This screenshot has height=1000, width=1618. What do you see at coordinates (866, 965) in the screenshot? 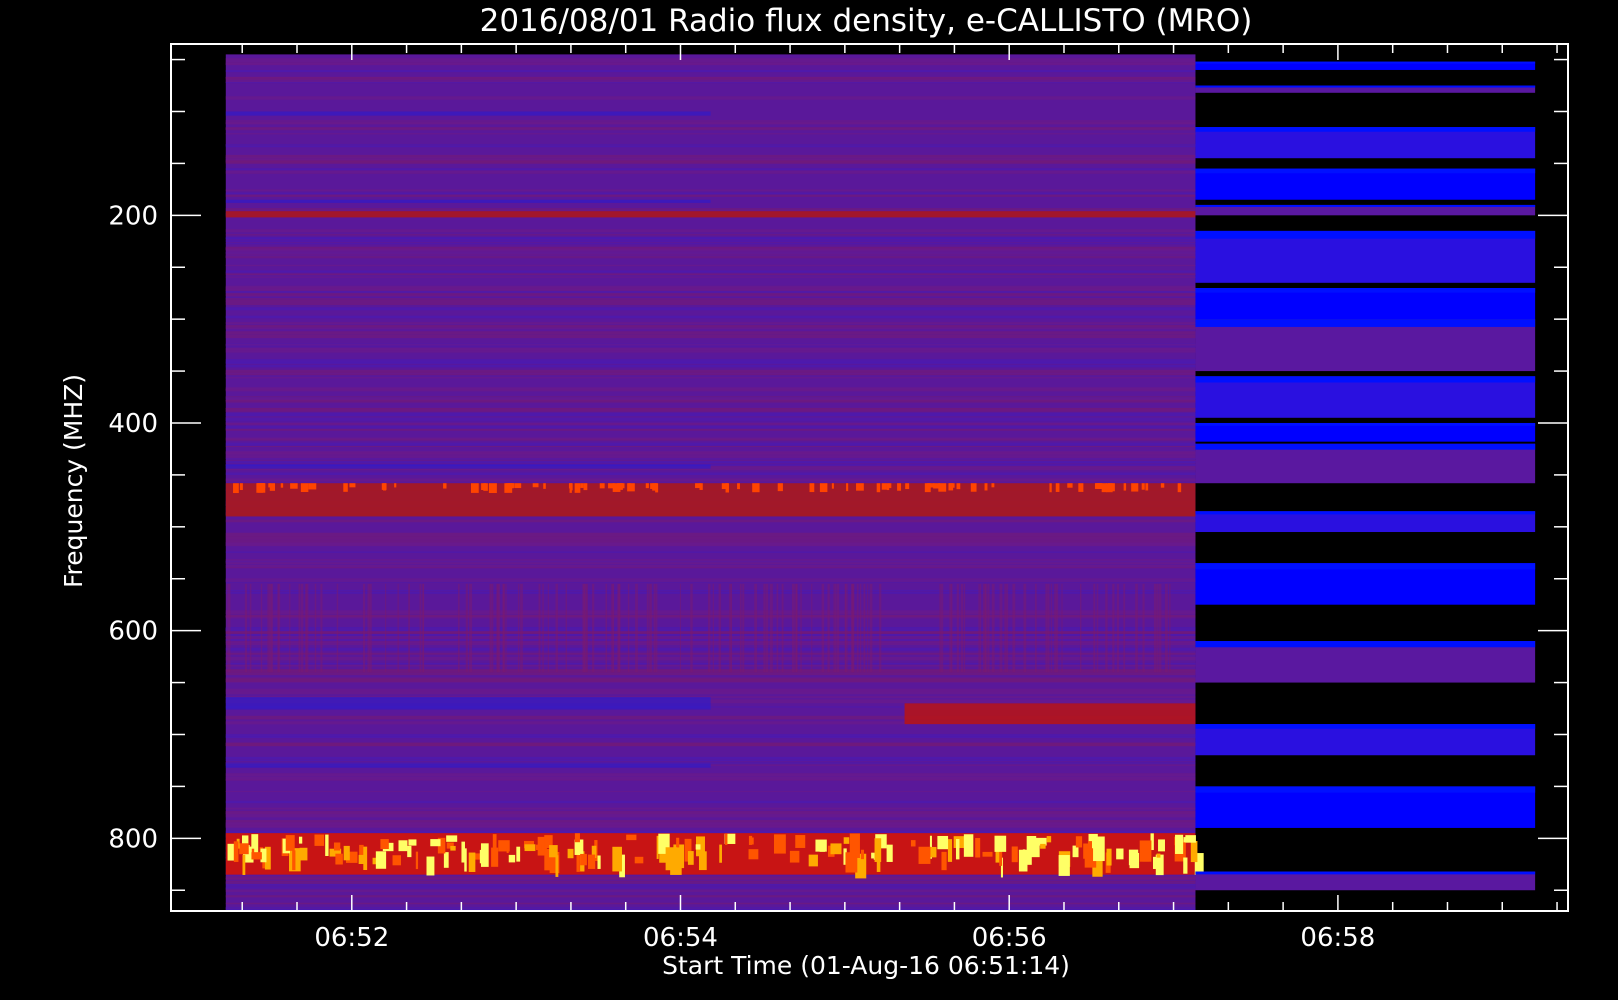
I see `x-axis-label: Start Time (01-Aug-16 06:51:14)` at bounding box center [866, 965].